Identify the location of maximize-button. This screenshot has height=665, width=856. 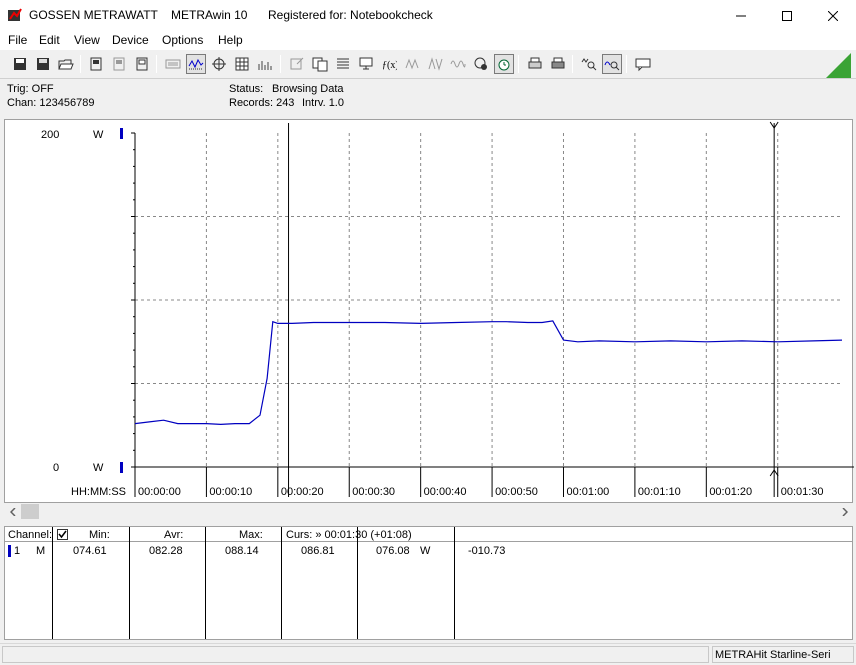
(787, 15).